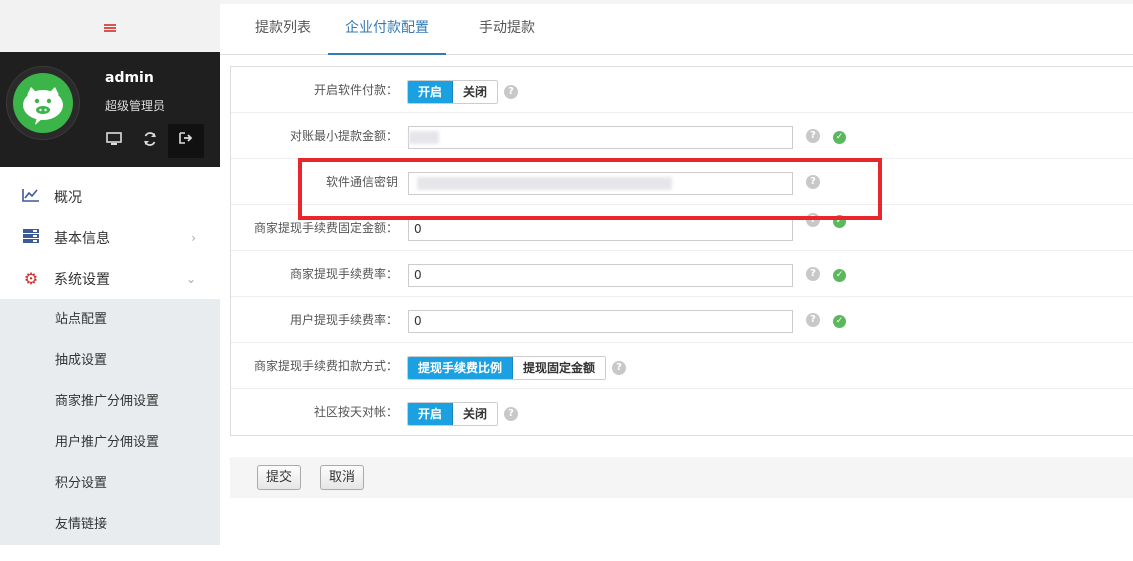  Describe the element at coordinates (343, 274) in the screenshot. I see `field-label: 商家提现手续费率：` at that location.